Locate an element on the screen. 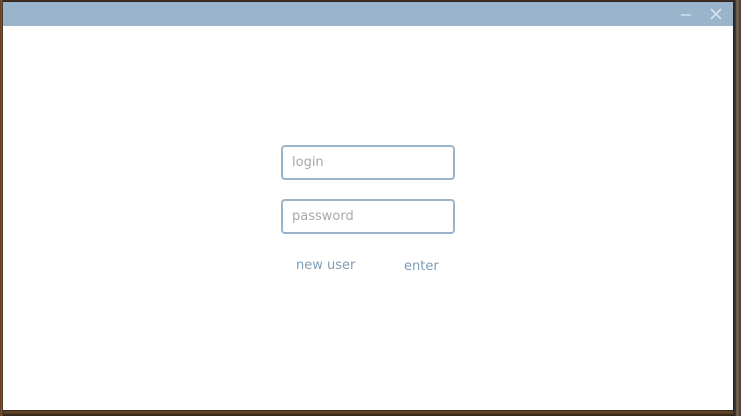  enter-button: enter is located at coordinates (421, 266).